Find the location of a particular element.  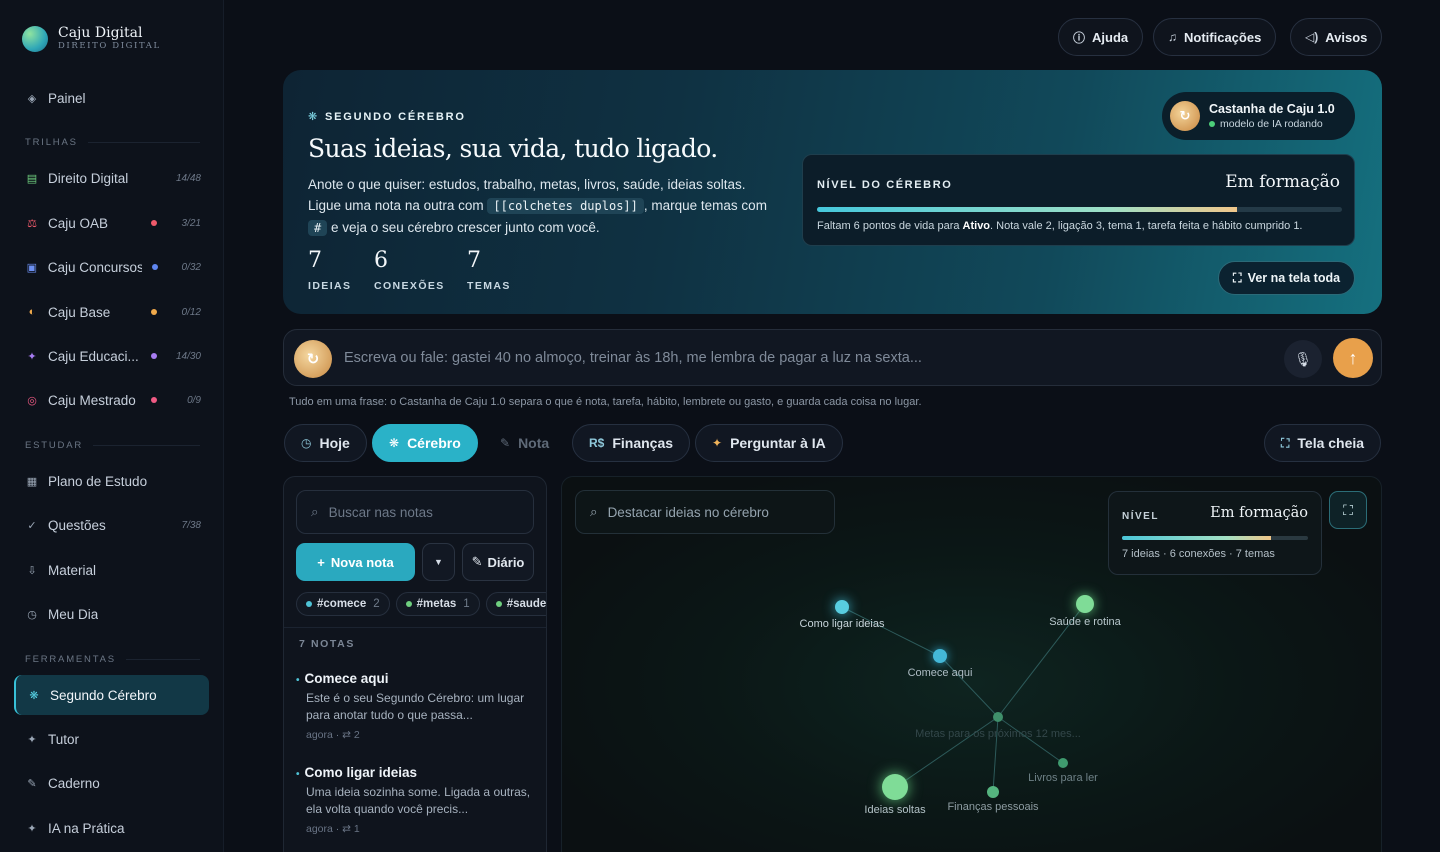

tag-filter-list: #comece 2 #metas 1 #saude is located at coordinates (421, 604).